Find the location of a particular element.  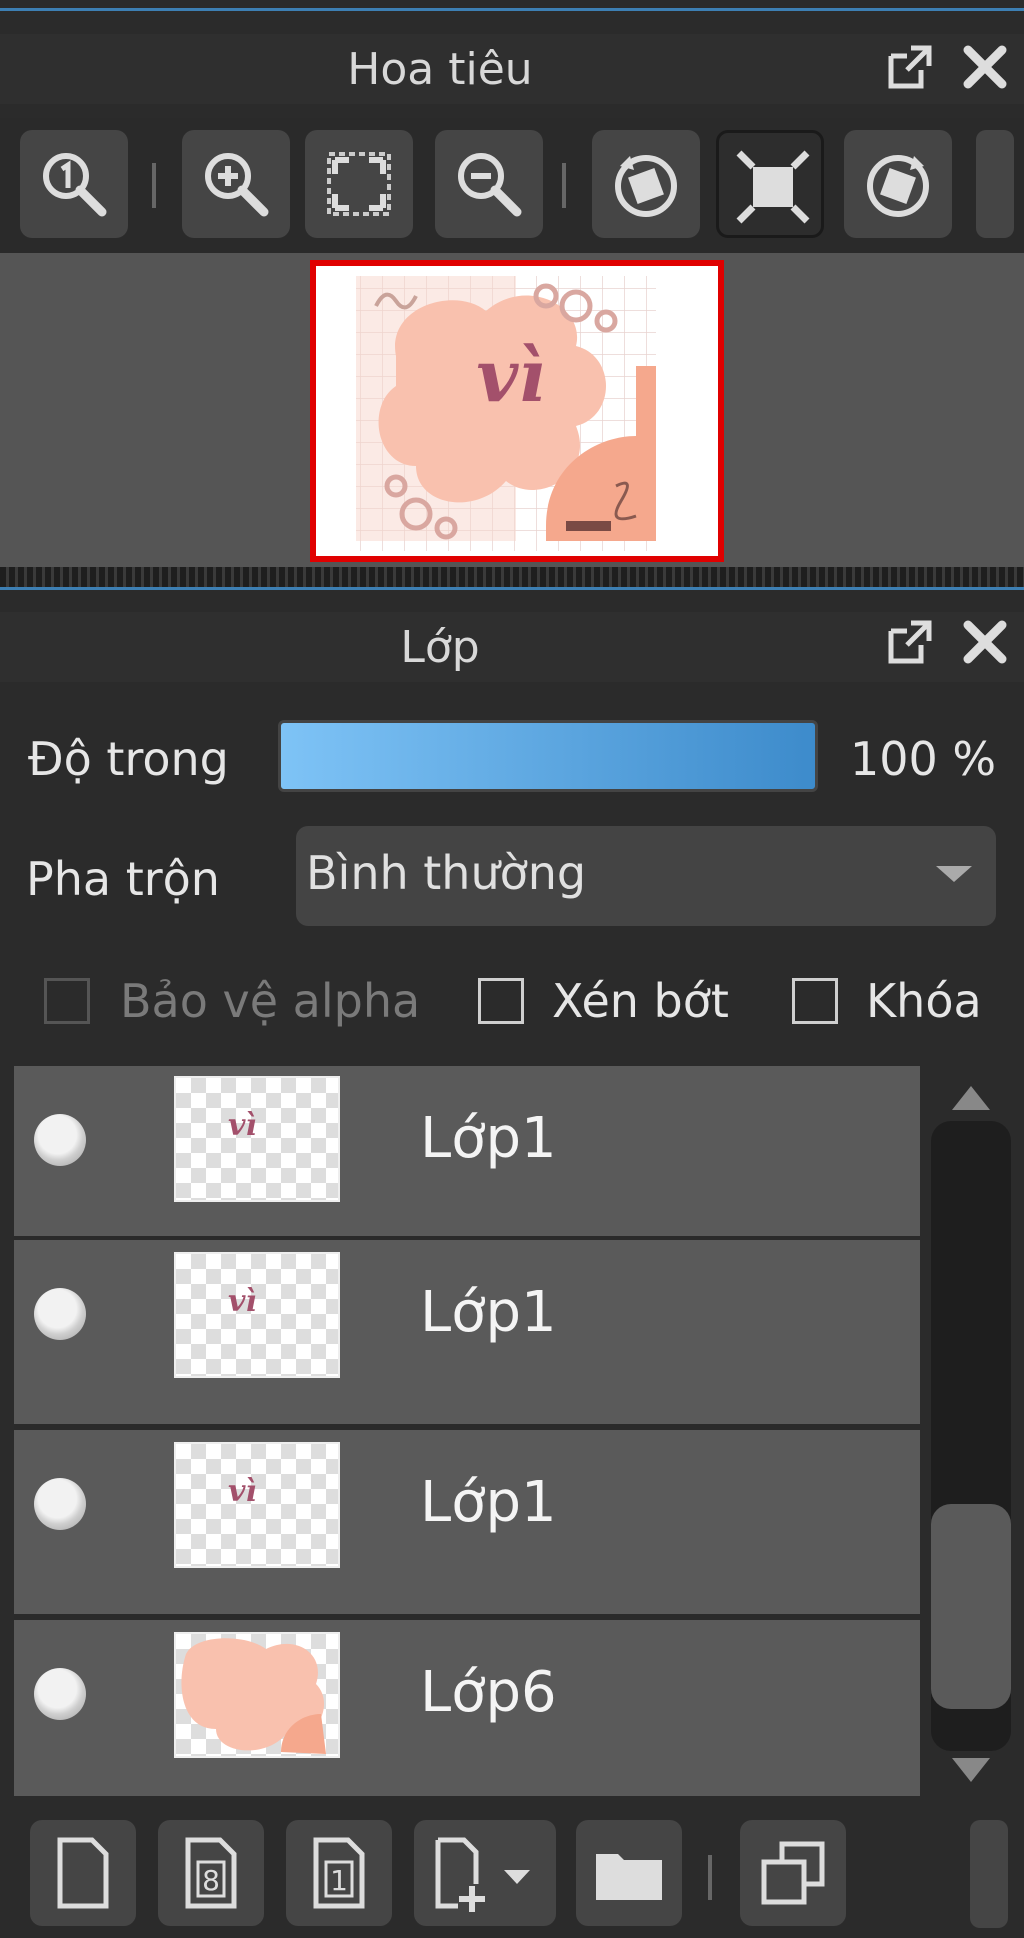

layer-toolbar: 8 1 is located at coordinates (512, 1869).